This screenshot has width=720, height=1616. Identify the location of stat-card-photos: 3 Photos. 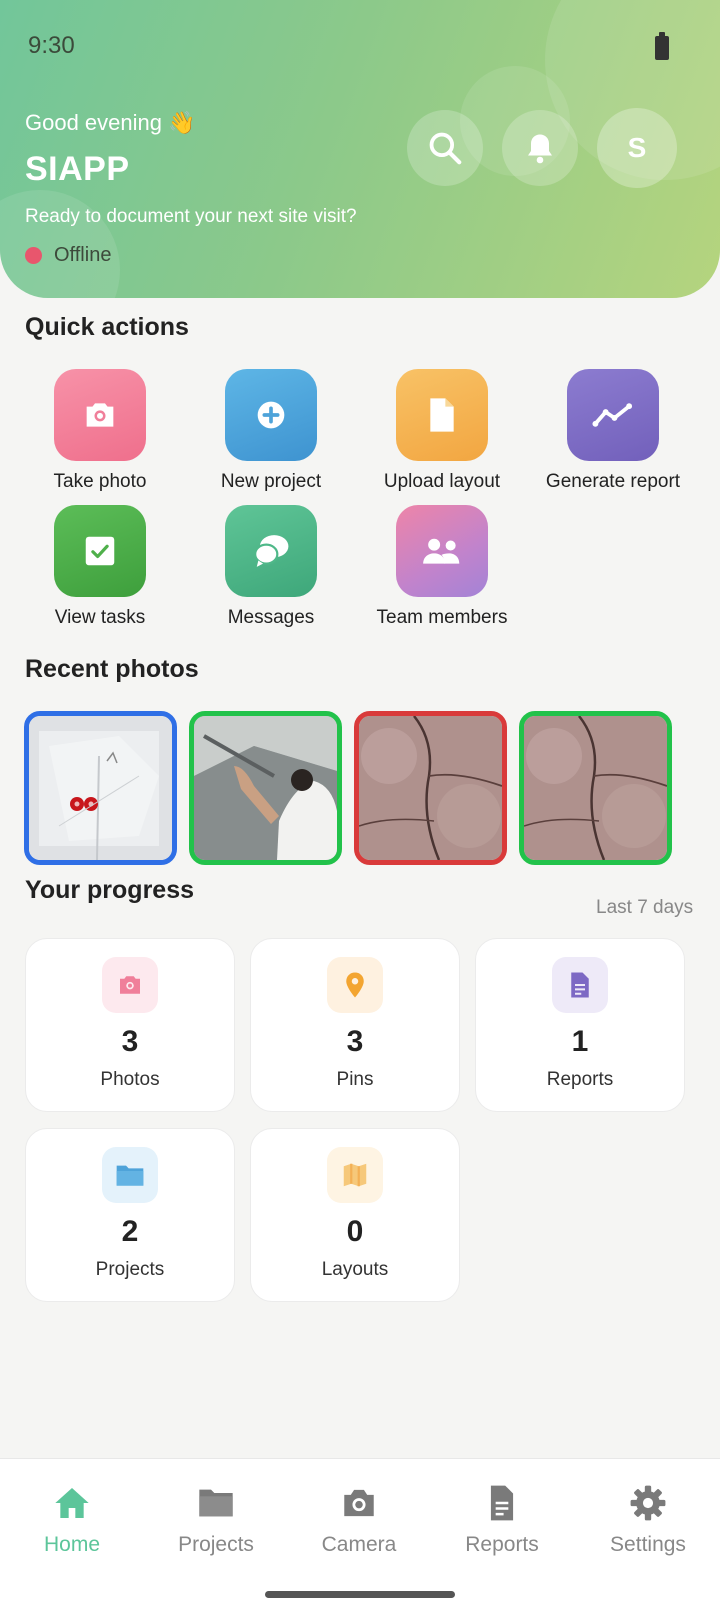
(130, 1025).